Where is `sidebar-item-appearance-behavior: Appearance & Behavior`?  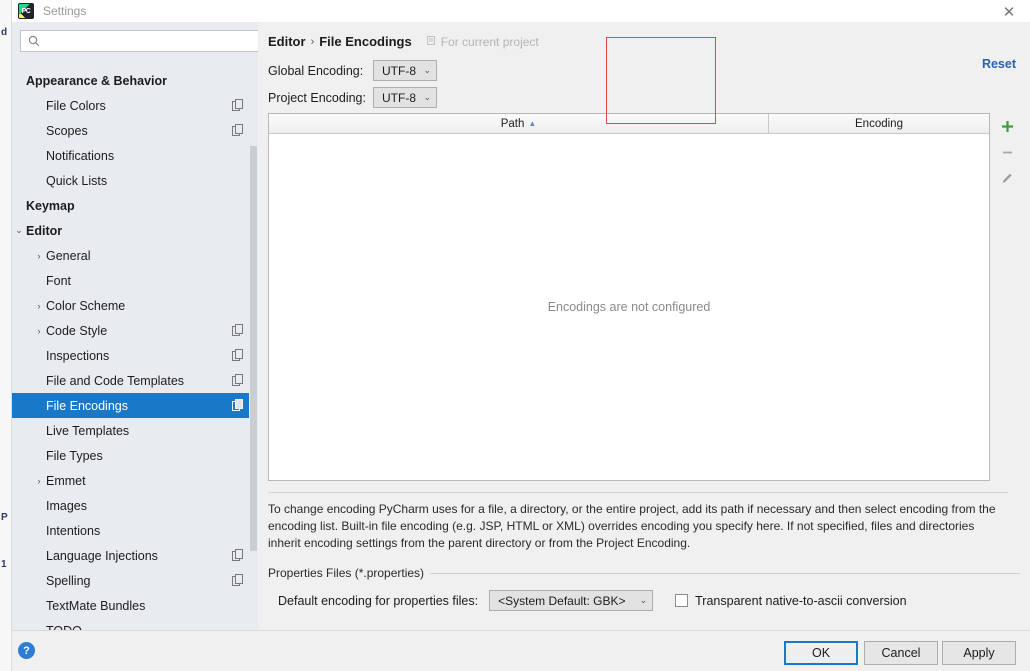
sidebar-item-appearance-behavior: Appearance & Behavior is located at coordinates (135, 80).